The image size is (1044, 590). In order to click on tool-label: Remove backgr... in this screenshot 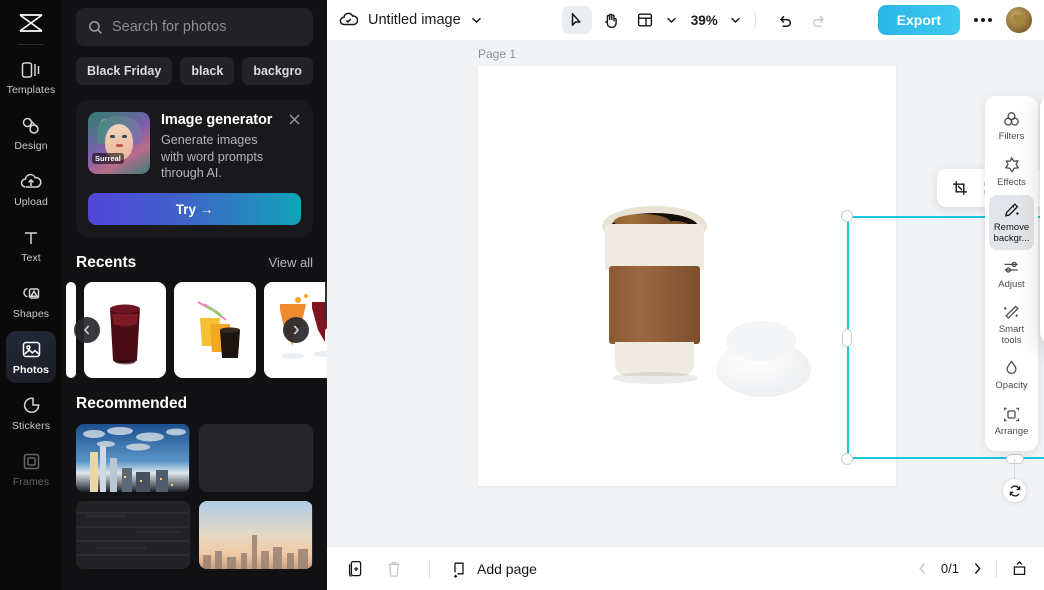, I will do `click(1011, 233)`.